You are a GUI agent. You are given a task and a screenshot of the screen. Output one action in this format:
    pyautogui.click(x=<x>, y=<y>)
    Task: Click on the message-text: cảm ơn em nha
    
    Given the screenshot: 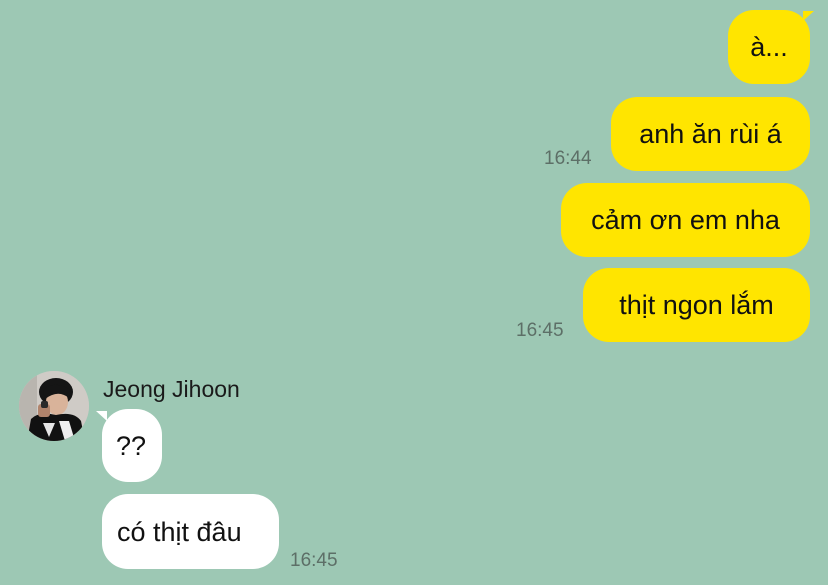 What is the action you would take?
    pyautogui.click(x=685, y=220)
    